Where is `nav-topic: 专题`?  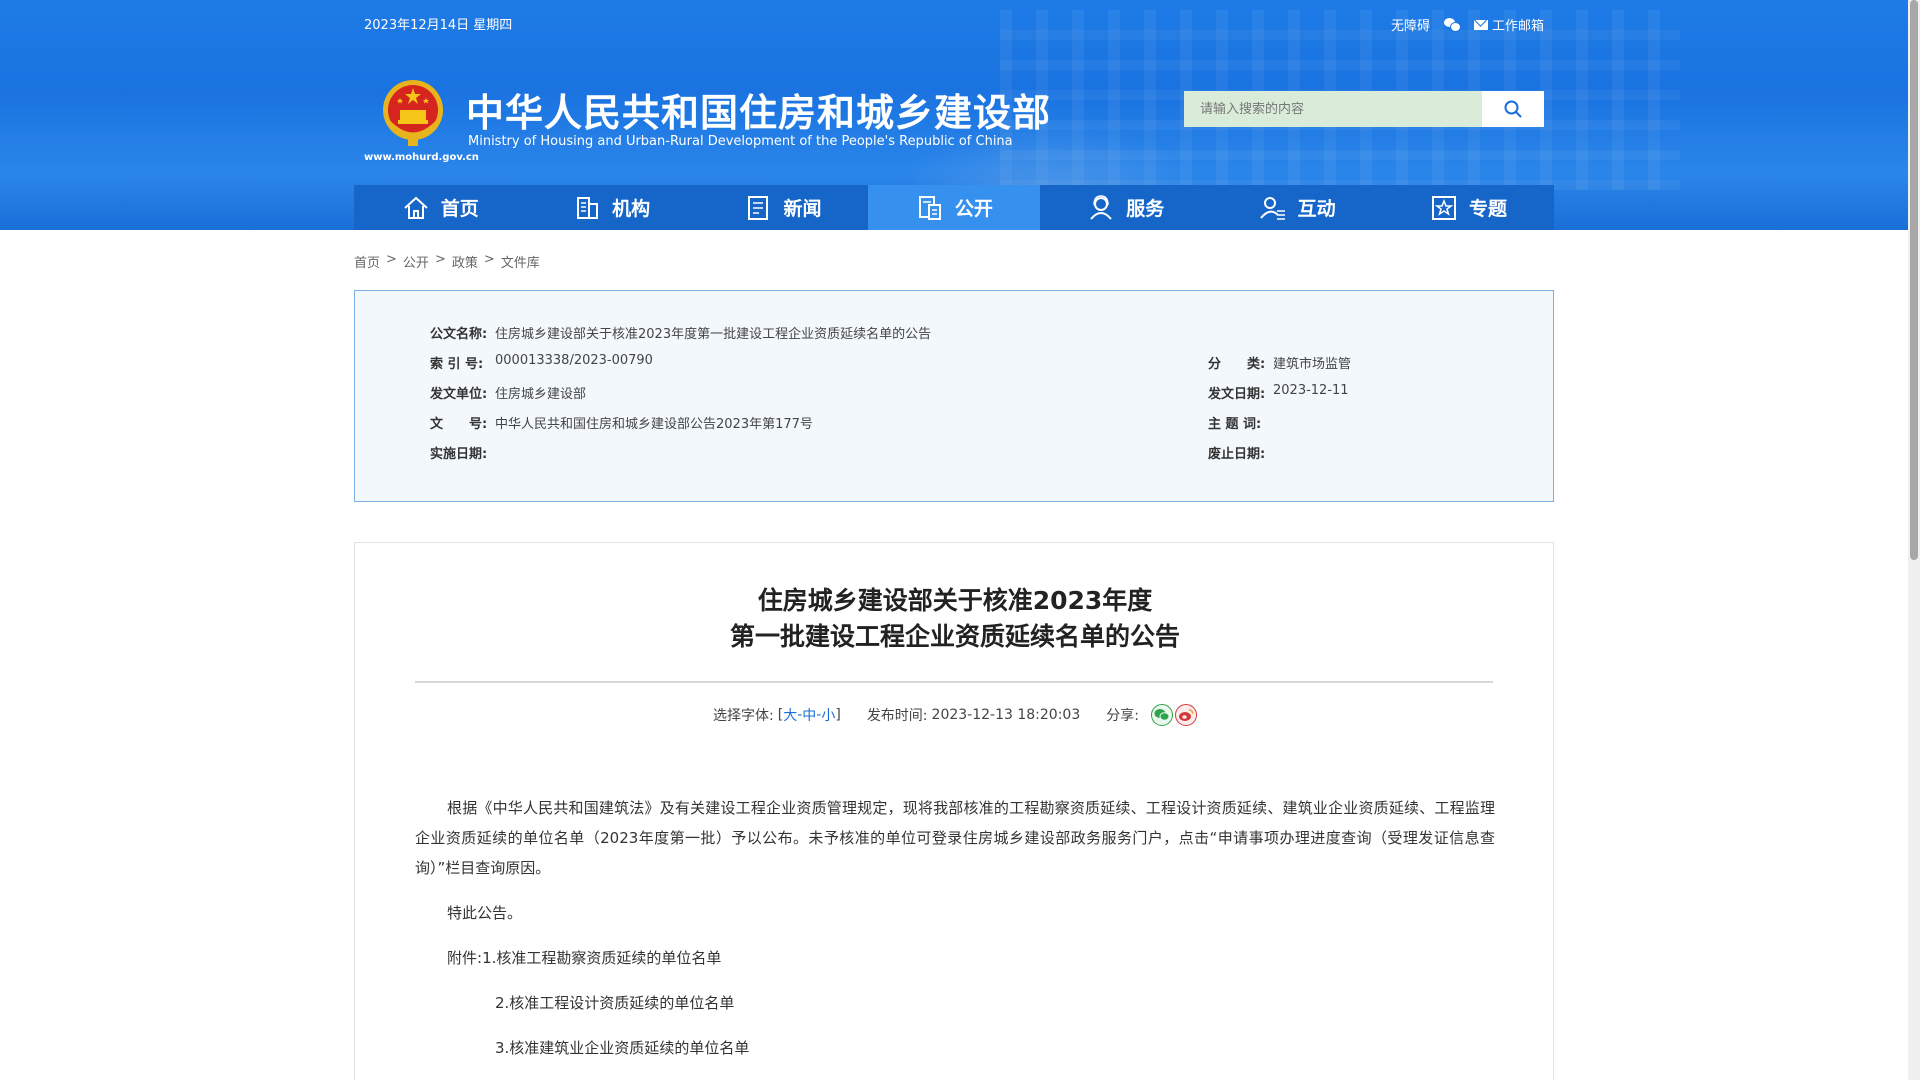
nav-topic: 专题 is located at coordinates (1467, 207).